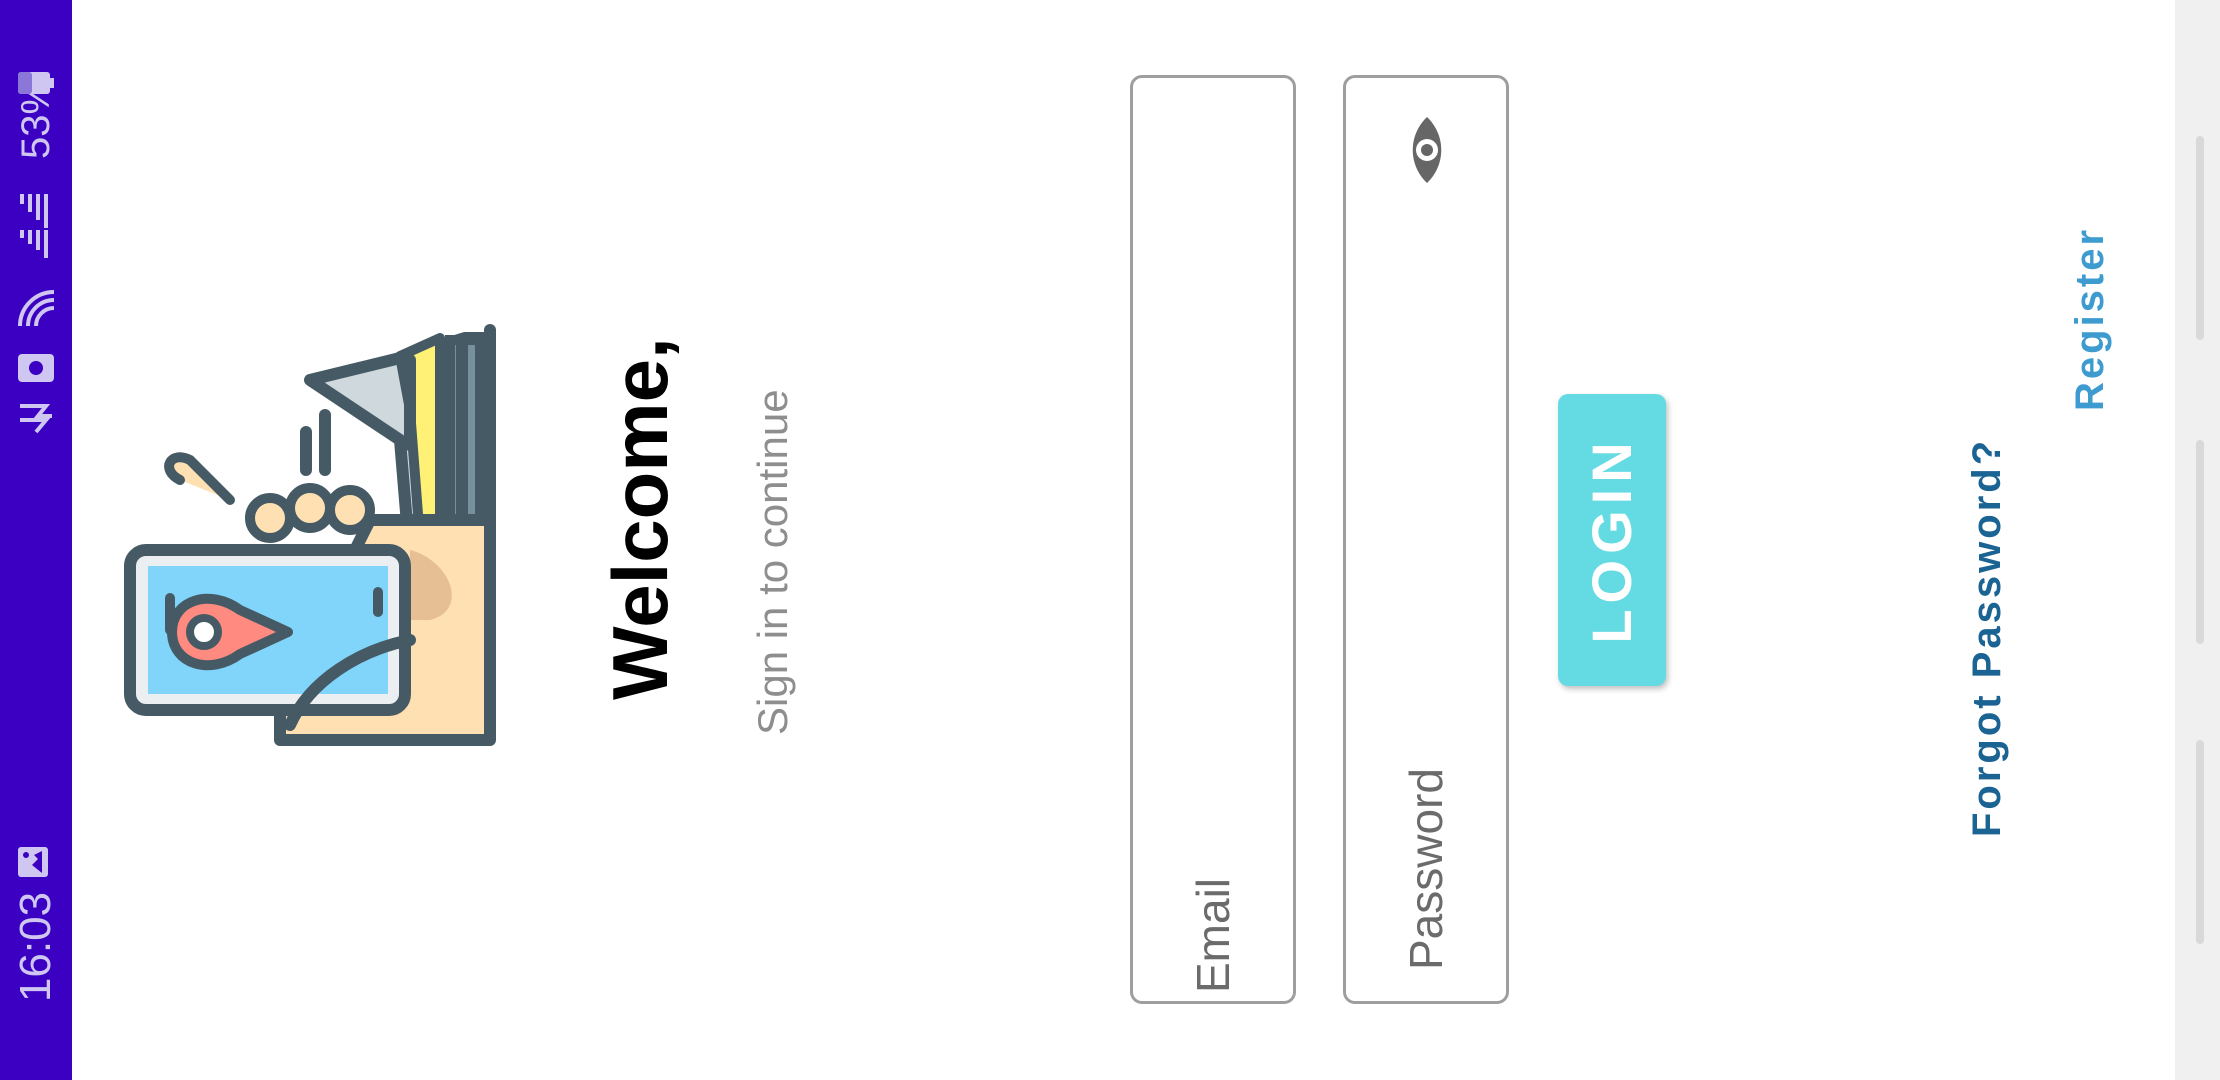  What do you see at coordinates (2200, 238) in the screenshot?
I see `scroll-track-top` at bounding box center [2200, 238].